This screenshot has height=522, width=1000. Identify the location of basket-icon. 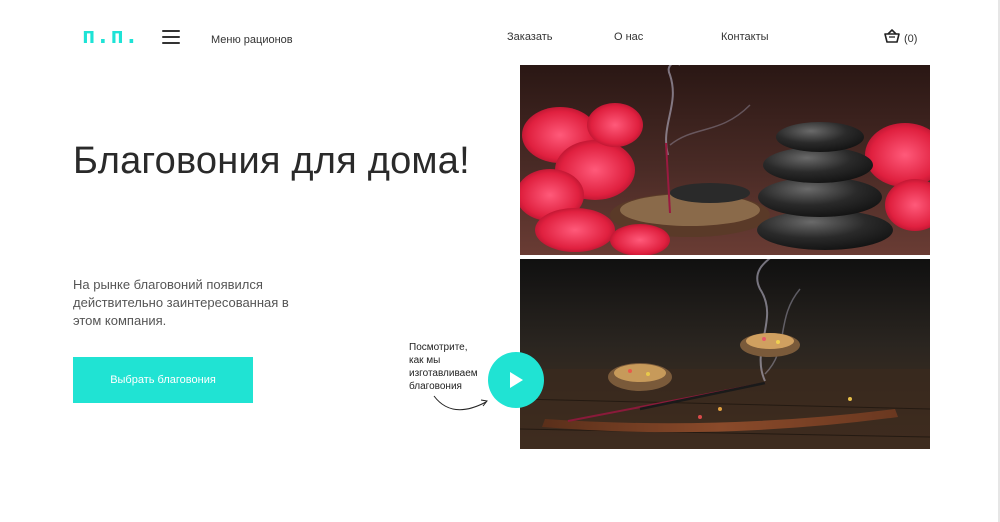
(892, 38).